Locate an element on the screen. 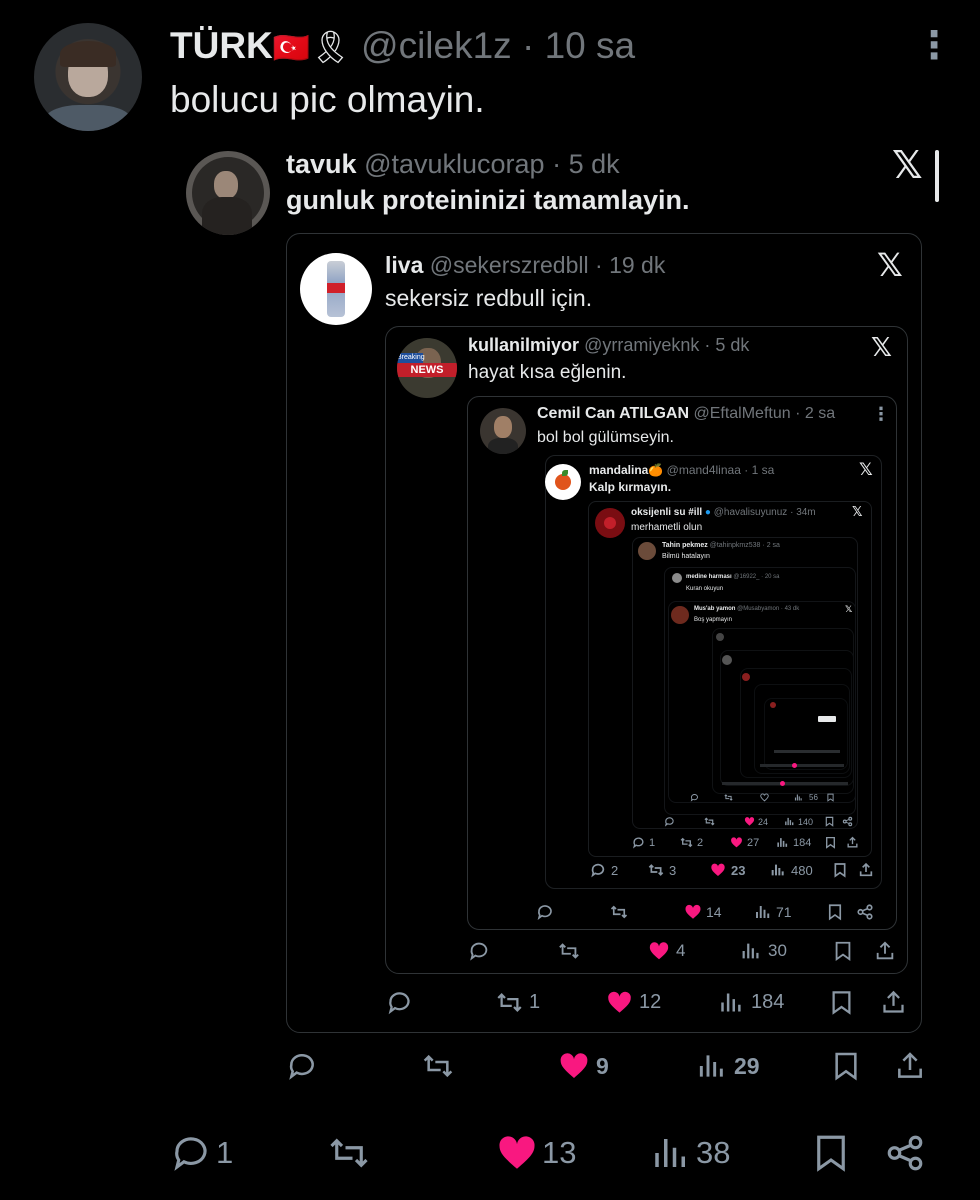 The image size is (980, 1200). quote-medine-time: 20 sa is located at coordinates (772, 577).